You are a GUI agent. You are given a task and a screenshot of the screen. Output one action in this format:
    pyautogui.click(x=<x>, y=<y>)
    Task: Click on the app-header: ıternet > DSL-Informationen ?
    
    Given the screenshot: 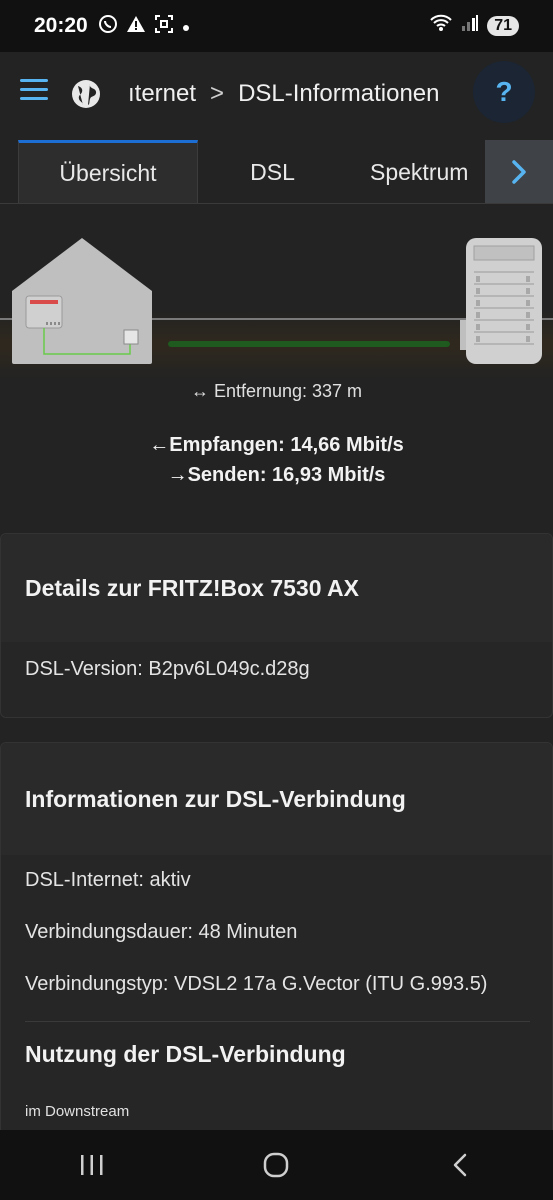 What is the action you would take?
    pyautogui.click(x=276, y=96)
    